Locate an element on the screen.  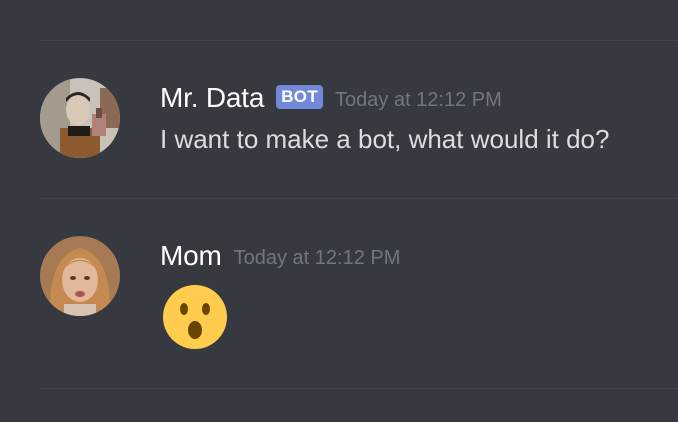
divider-bottom is located at coordinates (359, 388).